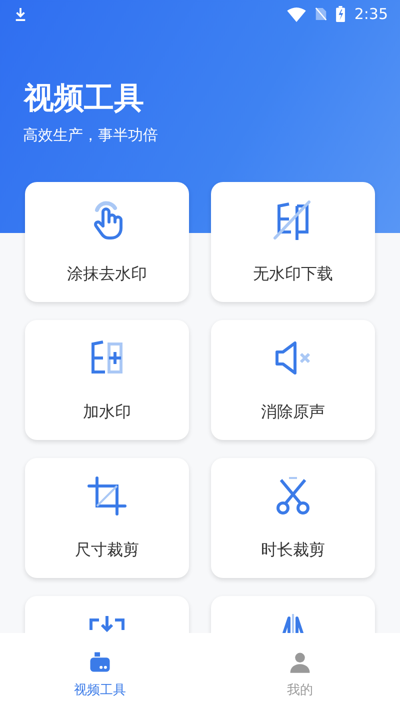 The image size is (400, 711). I want to click on status-time: 2:35, so click(371, 14).